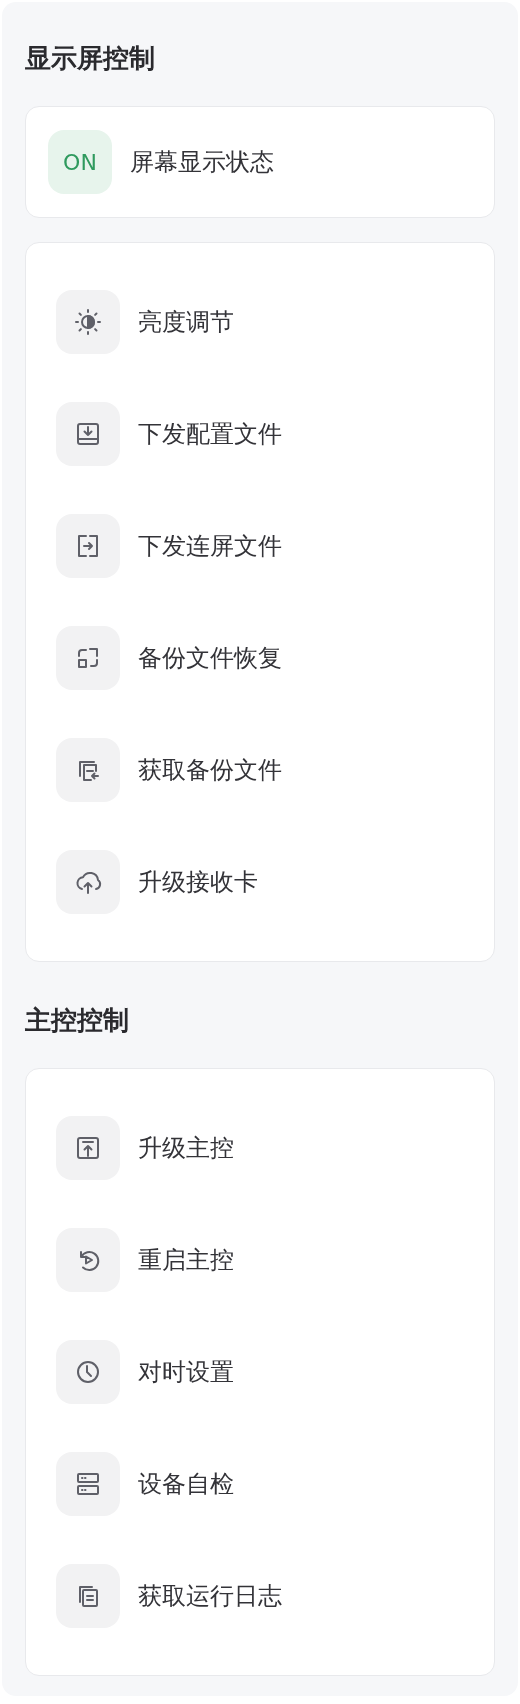 This screenshot has height=1704, width=520. What do you see at coordinates (186, 1260) in the screenshot?
I see `menu-label: 重启主控` at bounding box center [186, 1260].